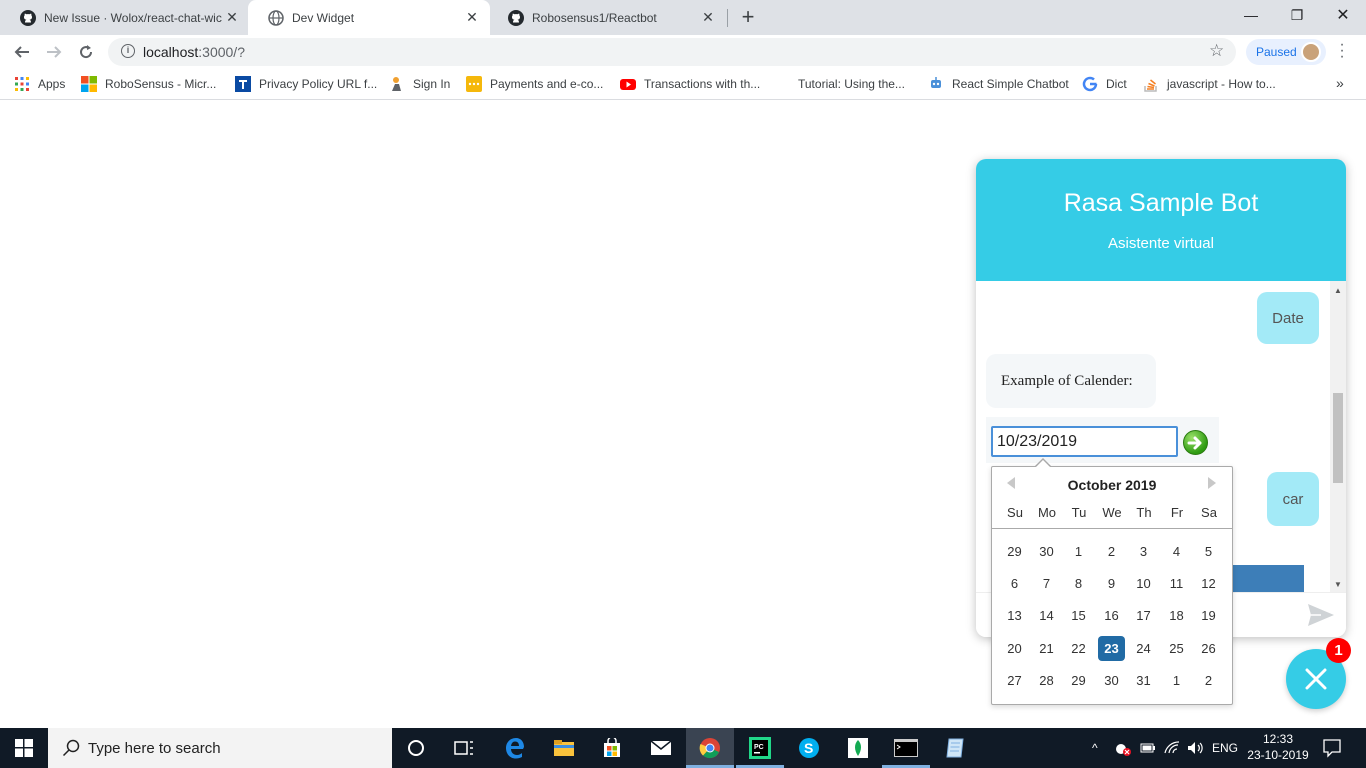 This screenshot has width=1366, height=768. Describe the element at coordinates (1343, 15) in the screenshot. I see `close-window-button: ✕` at that location.